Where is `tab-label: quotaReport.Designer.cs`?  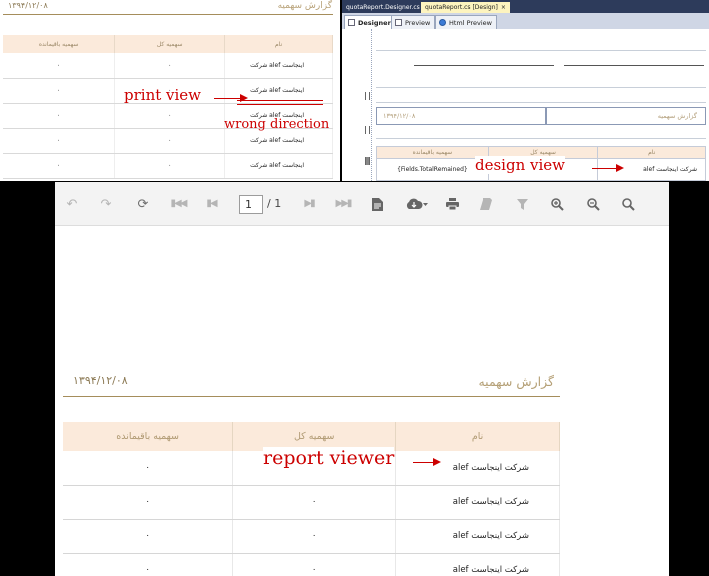 tab-label: quotaReport.Designer.cs is located at coordinates (383, 7).